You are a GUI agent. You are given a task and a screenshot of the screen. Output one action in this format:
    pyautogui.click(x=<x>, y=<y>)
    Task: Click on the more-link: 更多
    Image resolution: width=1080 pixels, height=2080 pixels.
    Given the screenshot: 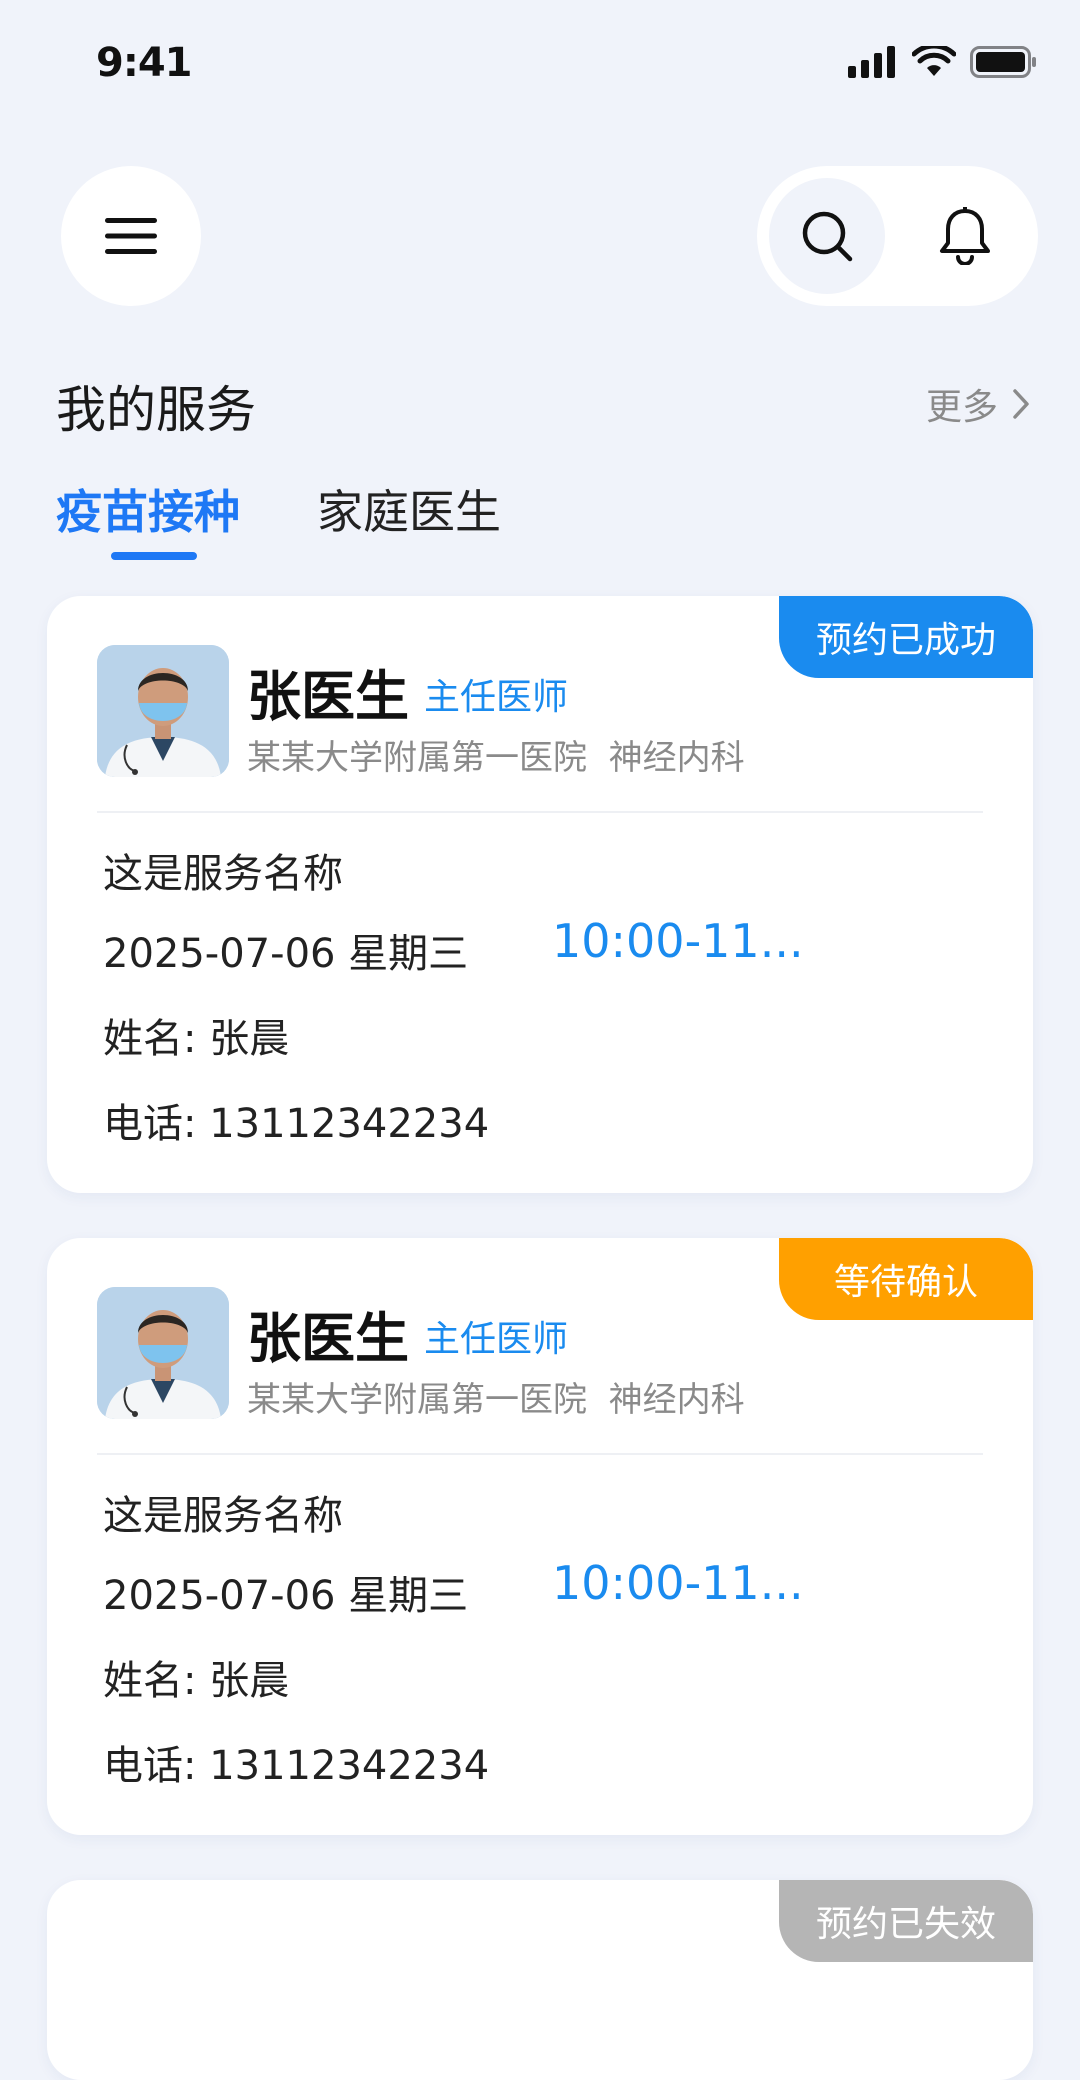 What is the action you would take?
    pyautogui.click(x=978, y=404)
    